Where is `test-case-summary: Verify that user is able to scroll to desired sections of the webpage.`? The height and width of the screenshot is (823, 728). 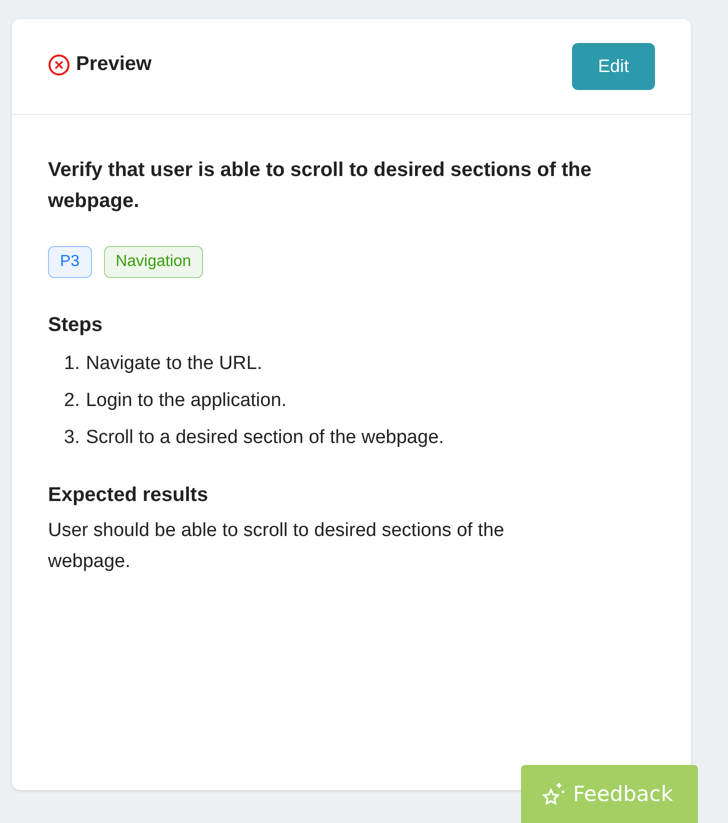
test-case-summary: Verify that user is able to scroll to desired sections of the webpage. is located at coordinates (320, 186).